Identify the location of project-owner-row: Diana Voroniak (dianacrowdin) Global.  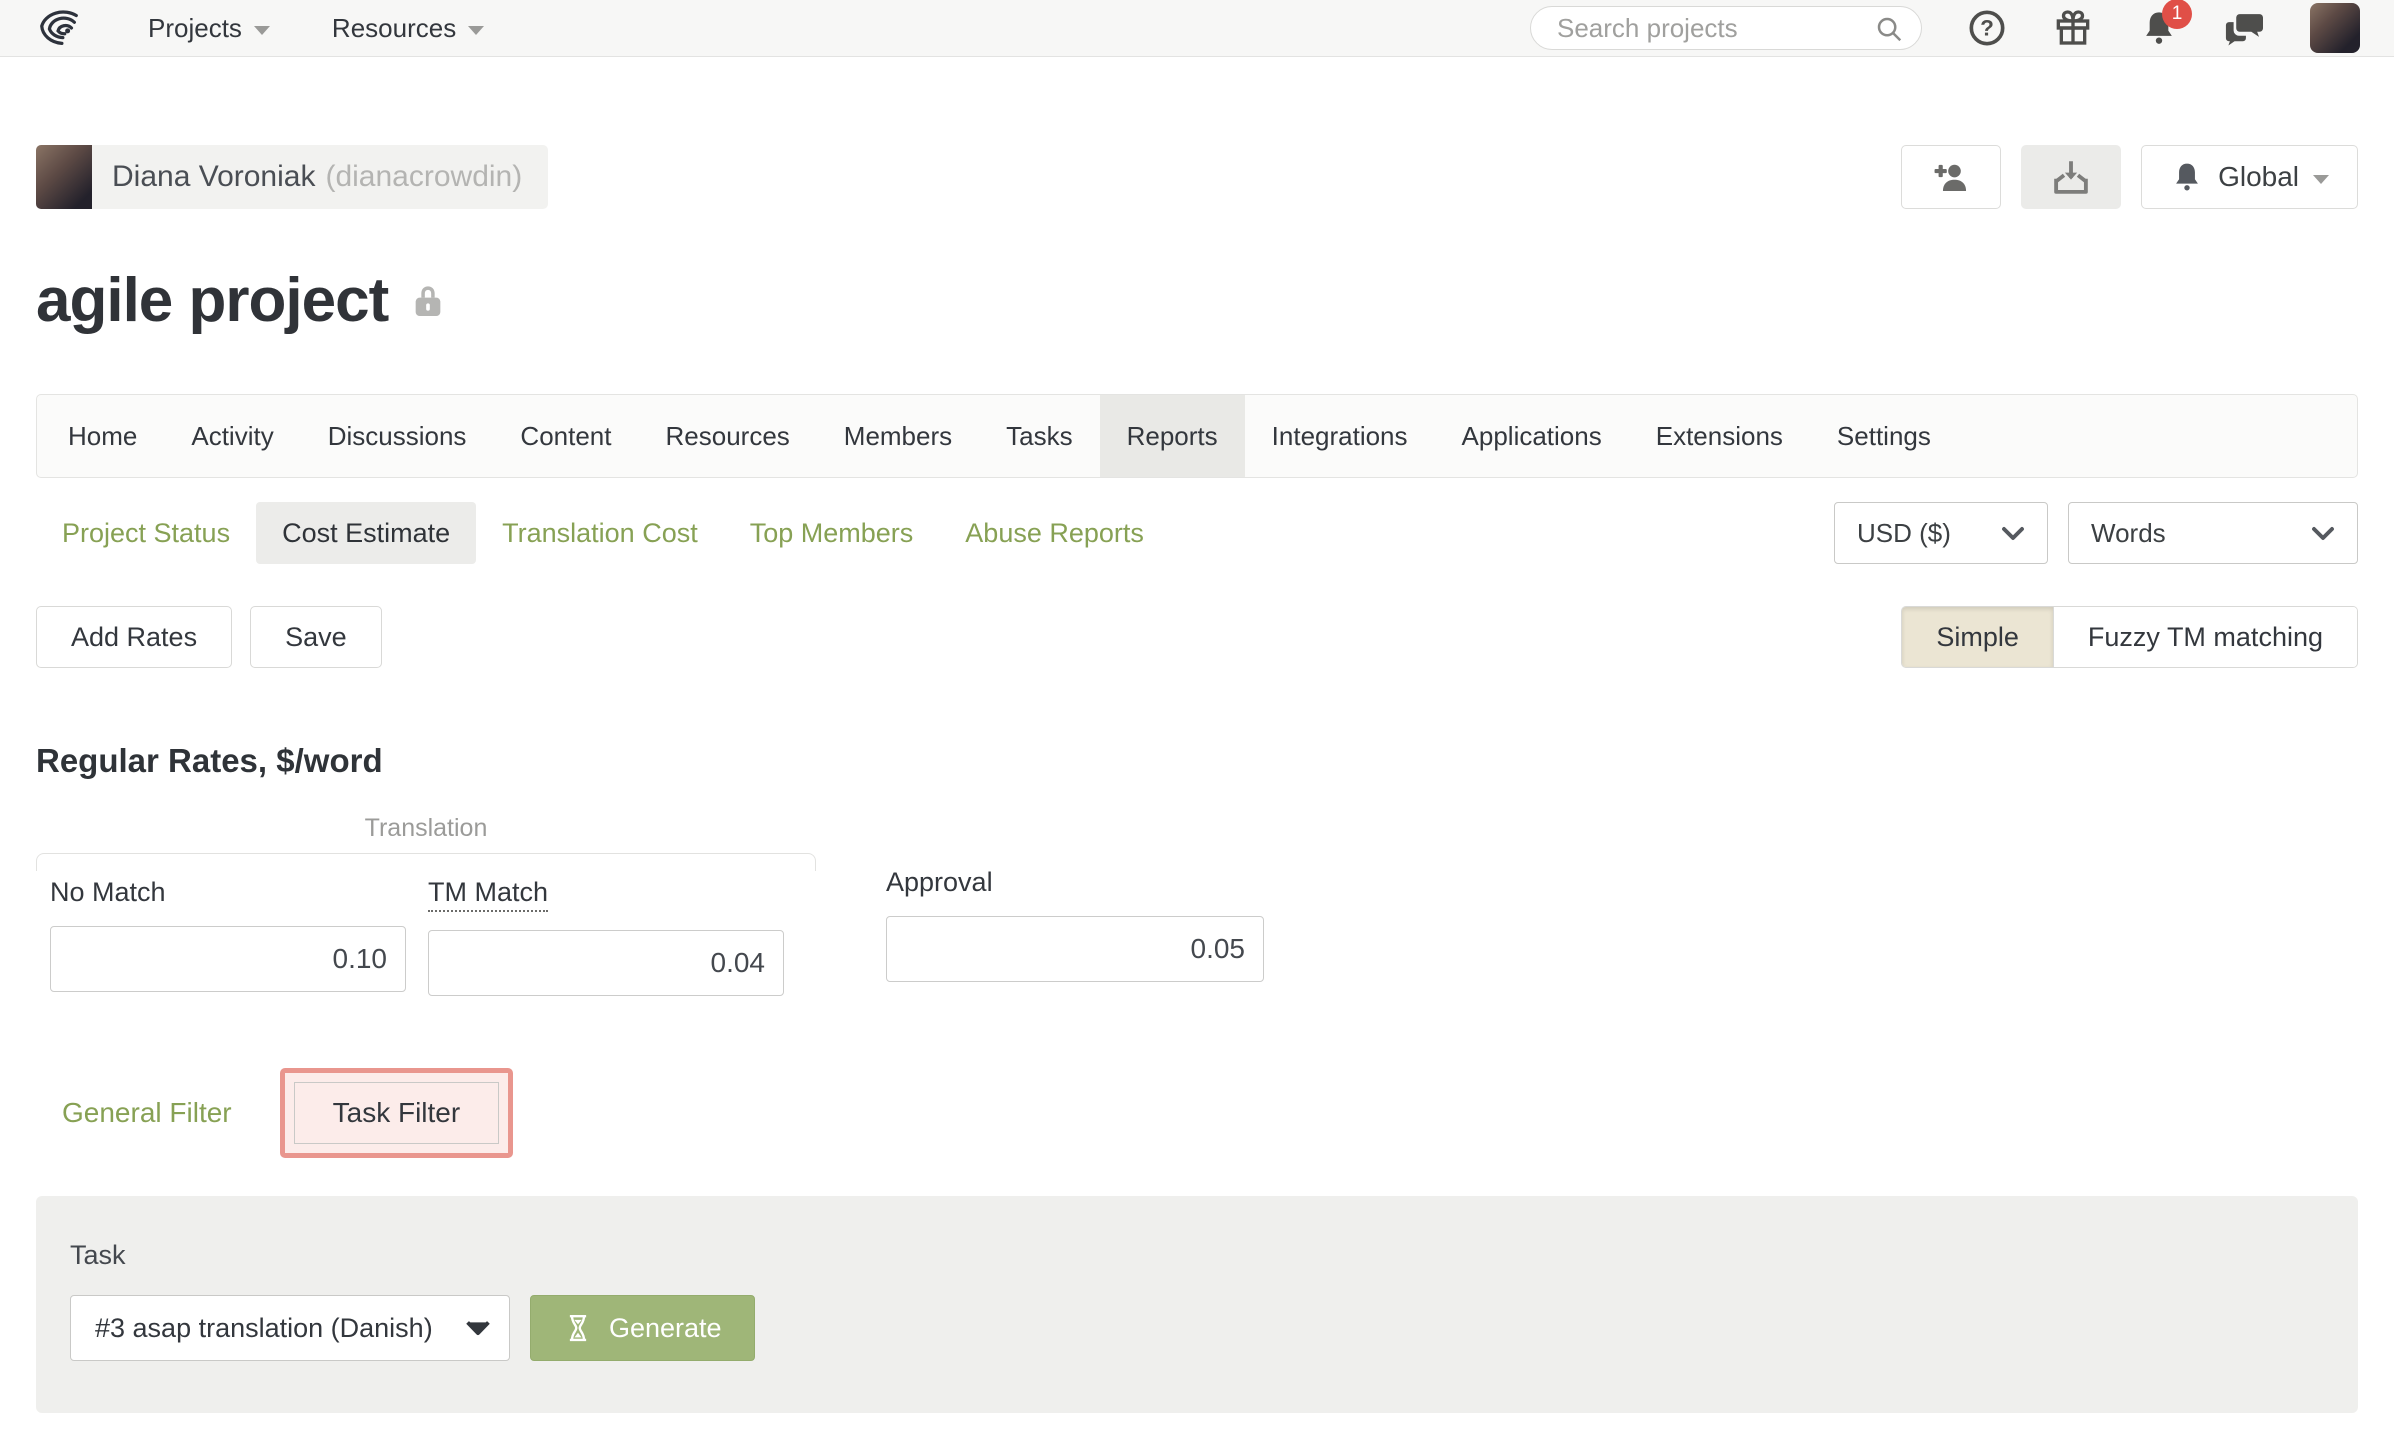
(1197, 177).